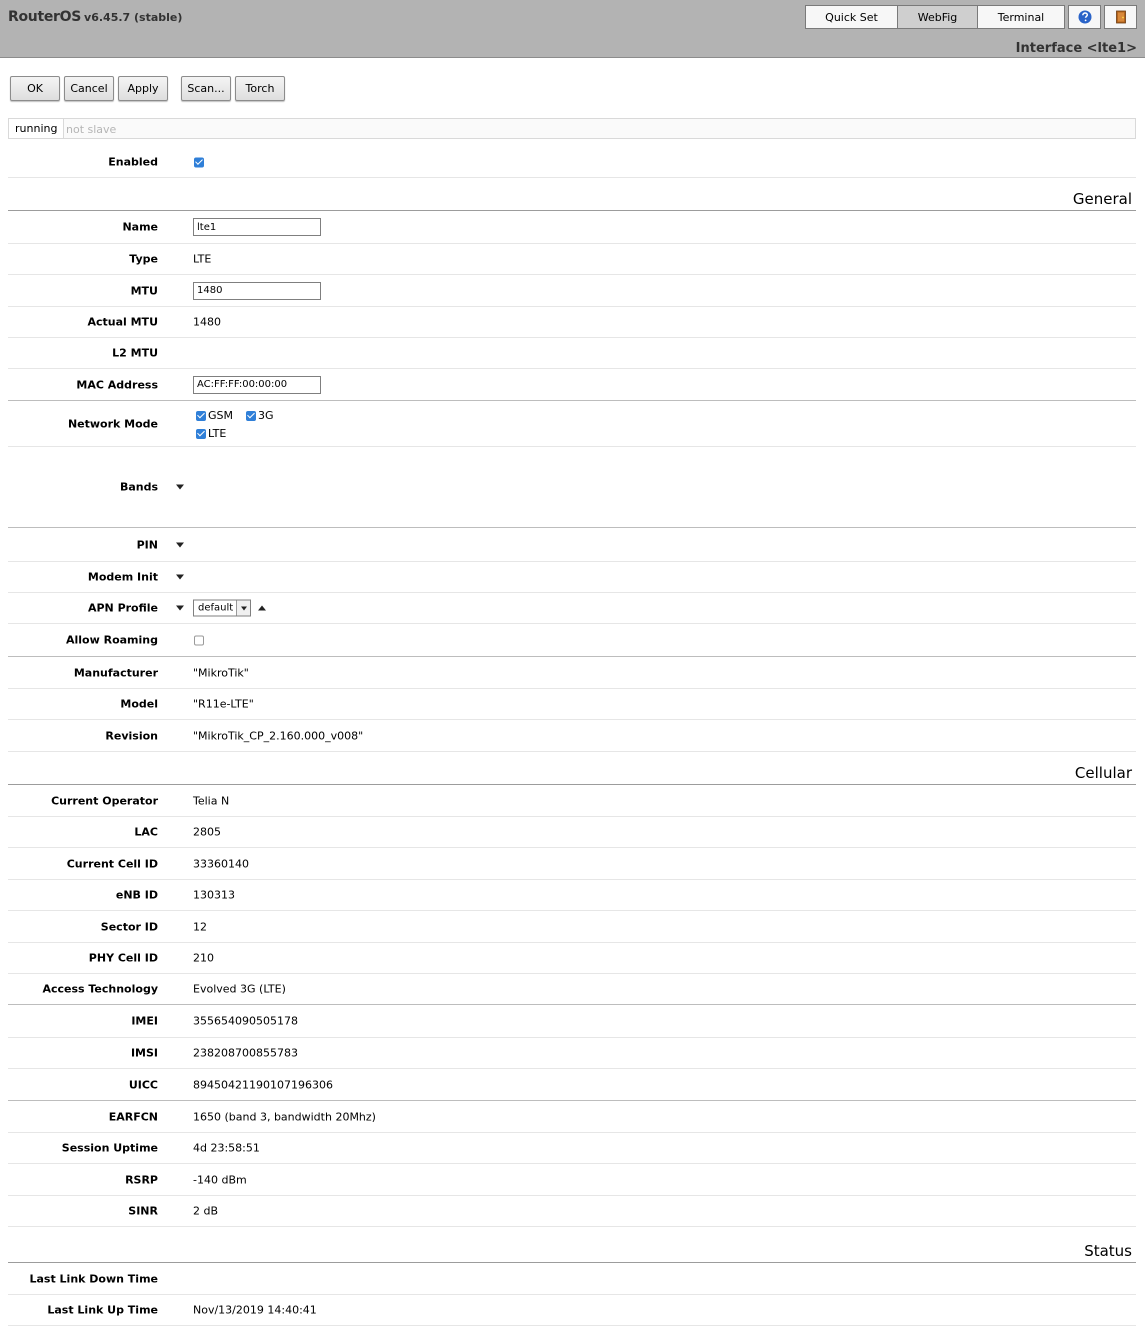  I want to click on earfcn-label: EARFCN, so click(133, 1116).